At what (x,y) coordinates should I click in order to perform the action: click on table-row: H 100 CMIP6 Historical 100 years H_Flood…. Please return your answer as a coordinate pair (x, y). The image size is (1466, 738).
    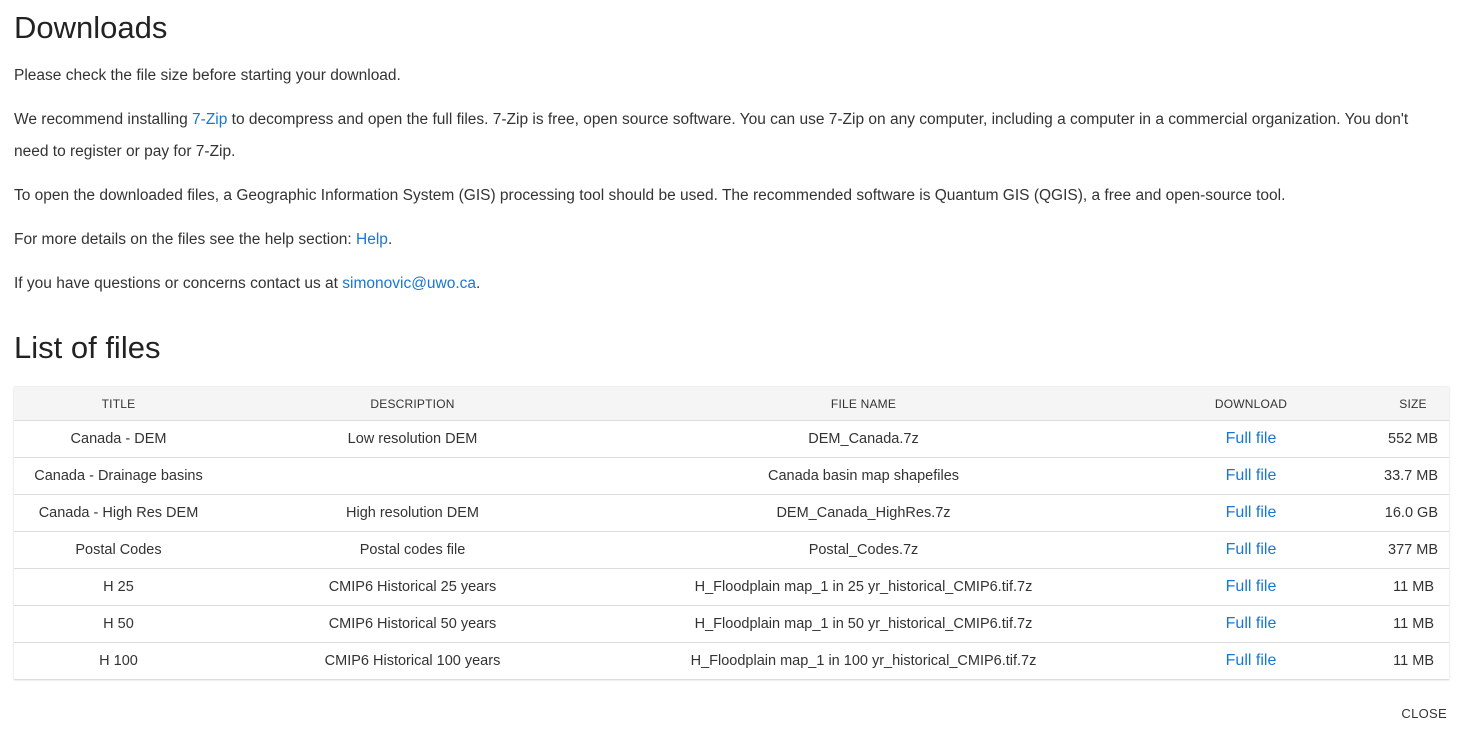
    Looking at the image, I should click on (731, 661).